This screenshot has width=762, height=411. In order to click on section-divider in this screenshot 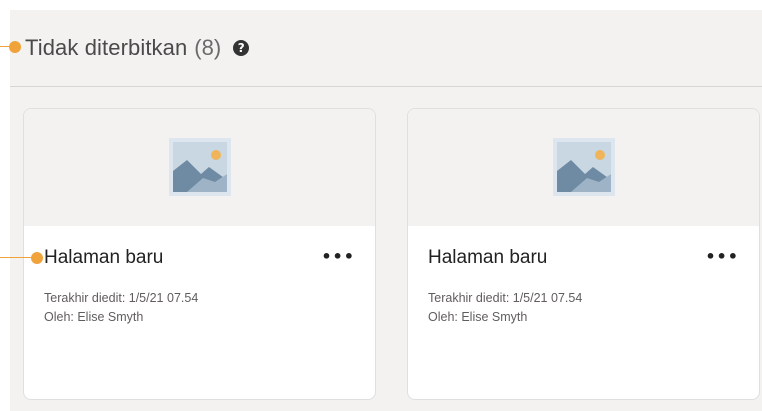, I will do `click(386, 86)`.